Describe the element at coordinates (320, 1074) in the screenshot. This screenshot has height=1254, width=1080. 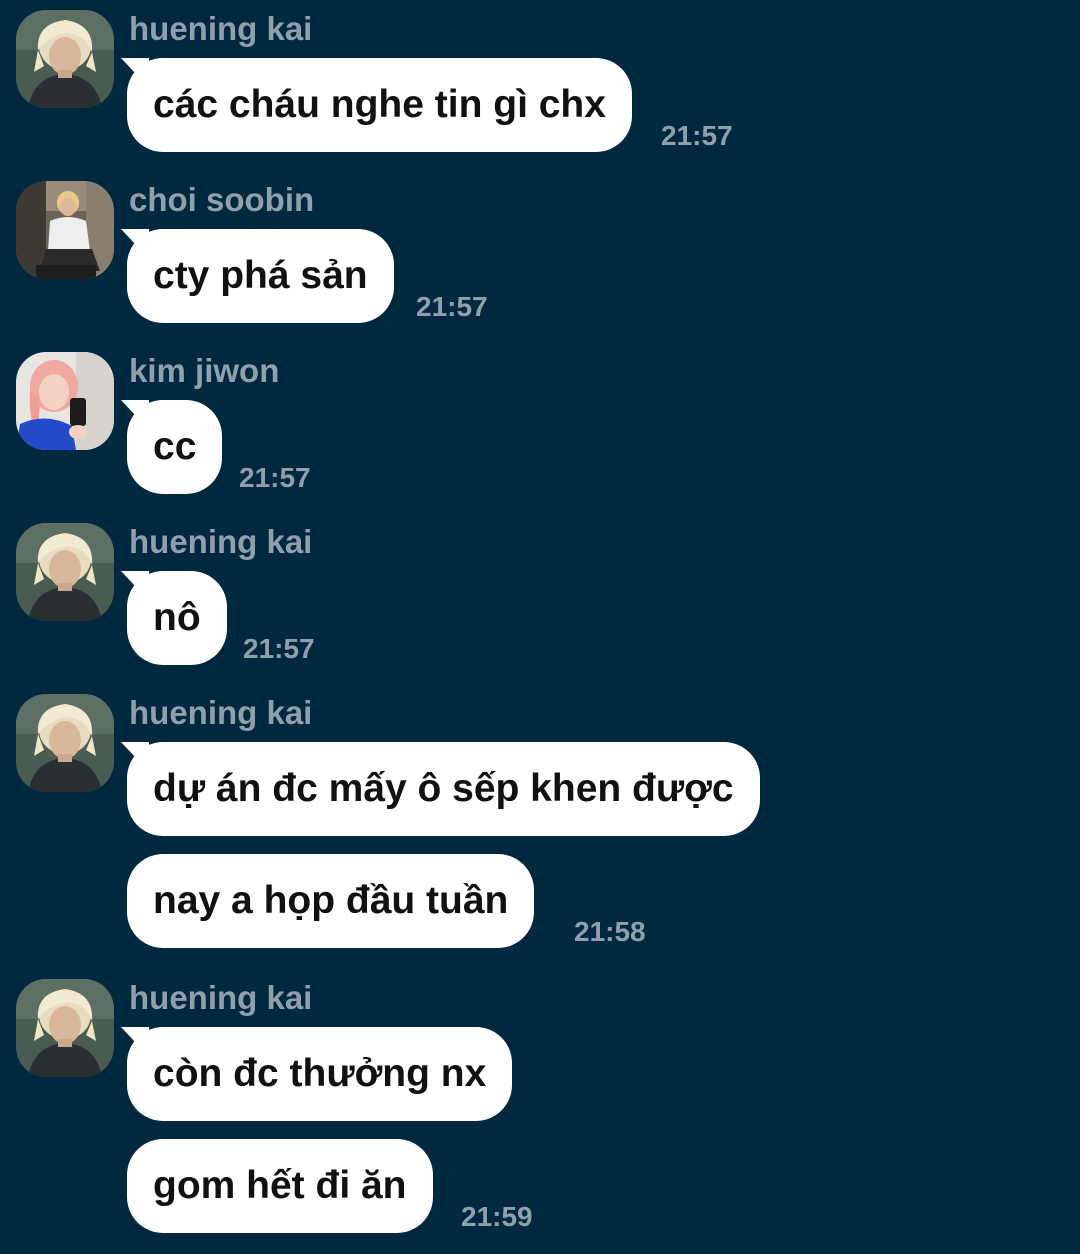
I see `message-bubble: còn đc thưởng nx` at that location.